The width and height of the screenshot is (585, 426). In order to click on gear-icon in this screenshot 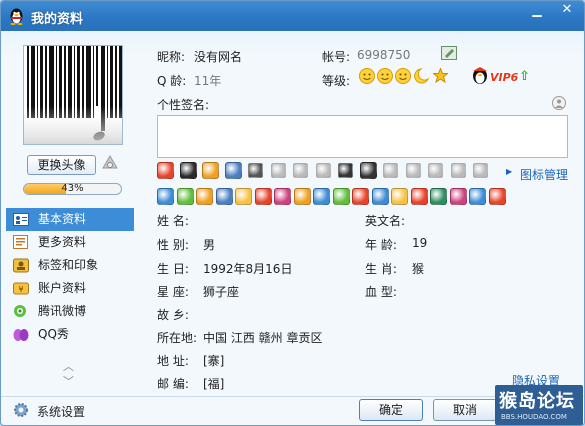, I will do `click(21, 410)`.